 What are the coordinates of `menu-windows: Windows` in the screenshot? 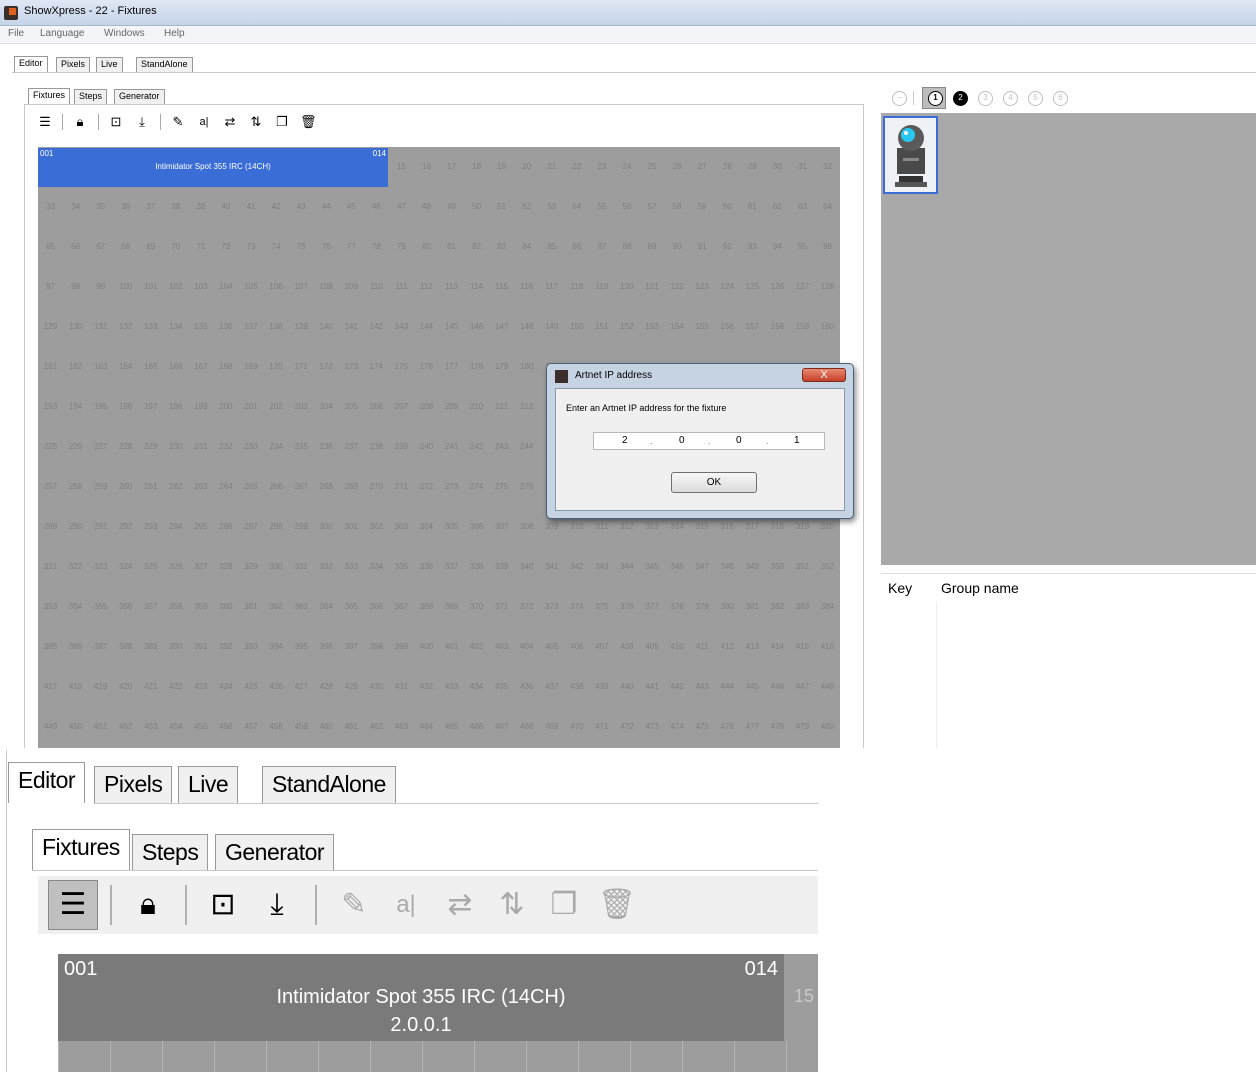 It's located at (124, 33).